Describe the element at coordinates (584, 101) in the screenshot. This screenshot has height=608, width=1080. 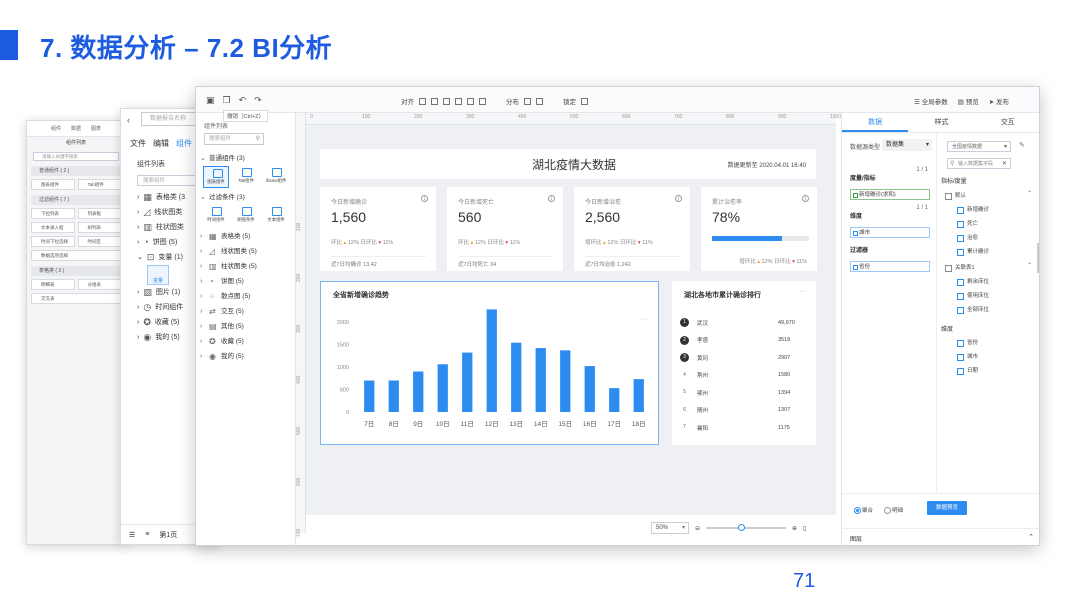
I see `lock-icon` at that location.